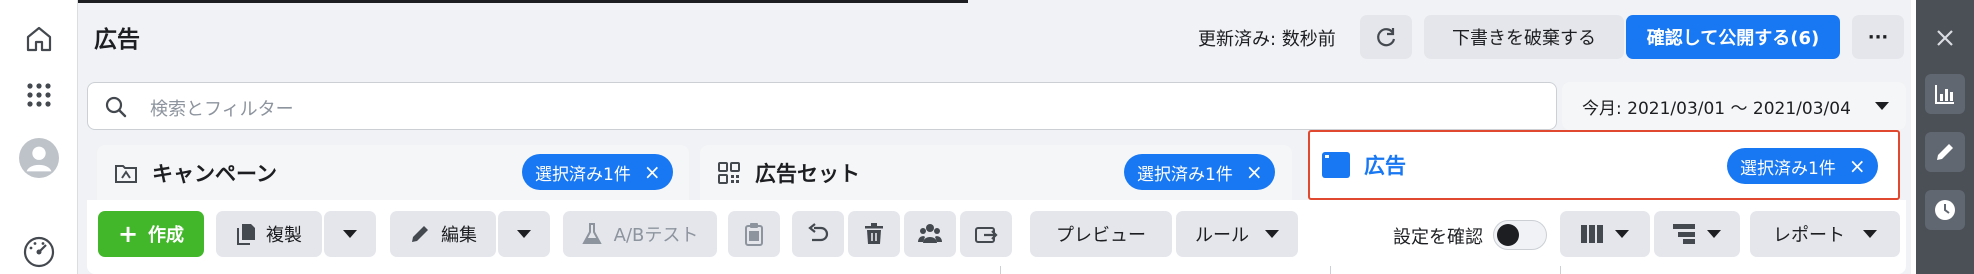 This screenshot has width=1974, height=274. I want to click on apps-grid-icon, so click(39, 95).